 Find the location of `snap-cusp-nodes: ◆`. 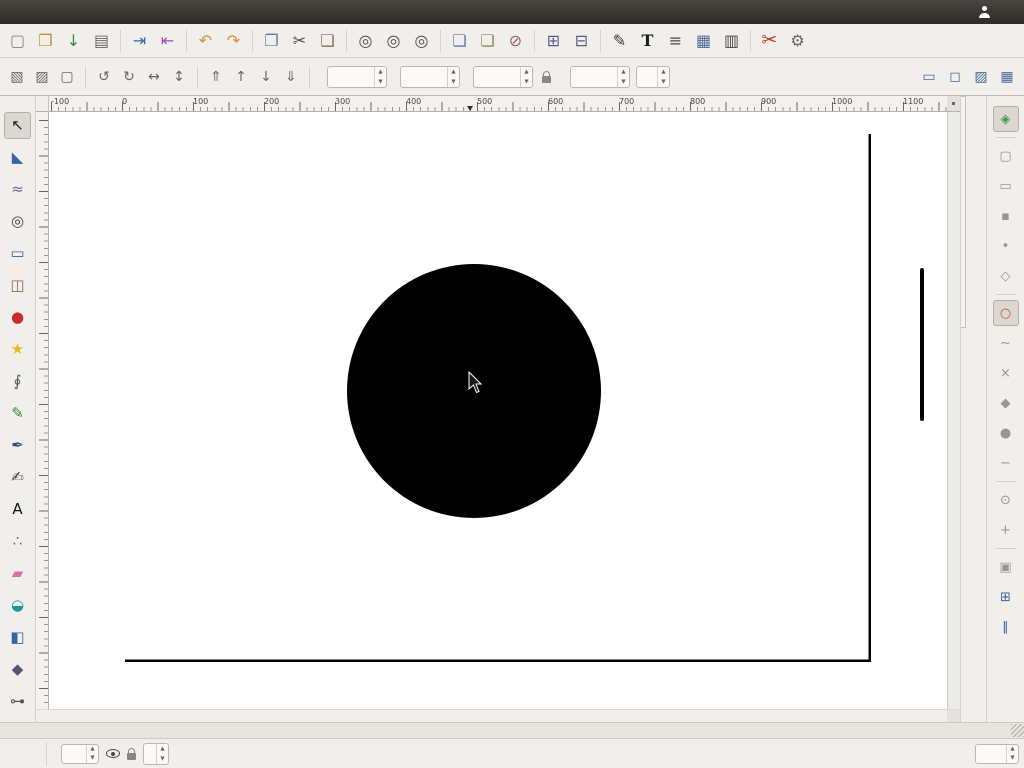

snap-cusp-nodes: ◆ is located at coordinates (1006, 403).